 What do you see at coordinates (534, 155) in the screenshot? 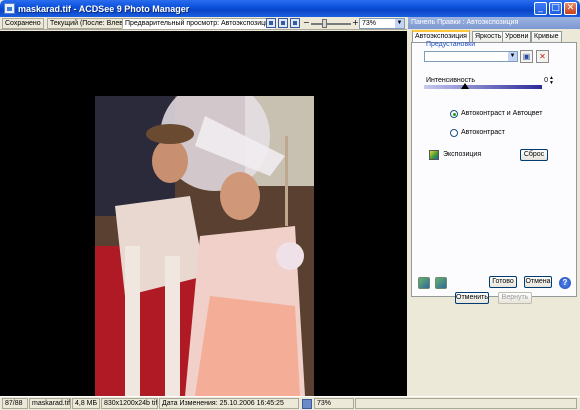
I see `reset-button: Сброс` at bounding box center [534, 155].